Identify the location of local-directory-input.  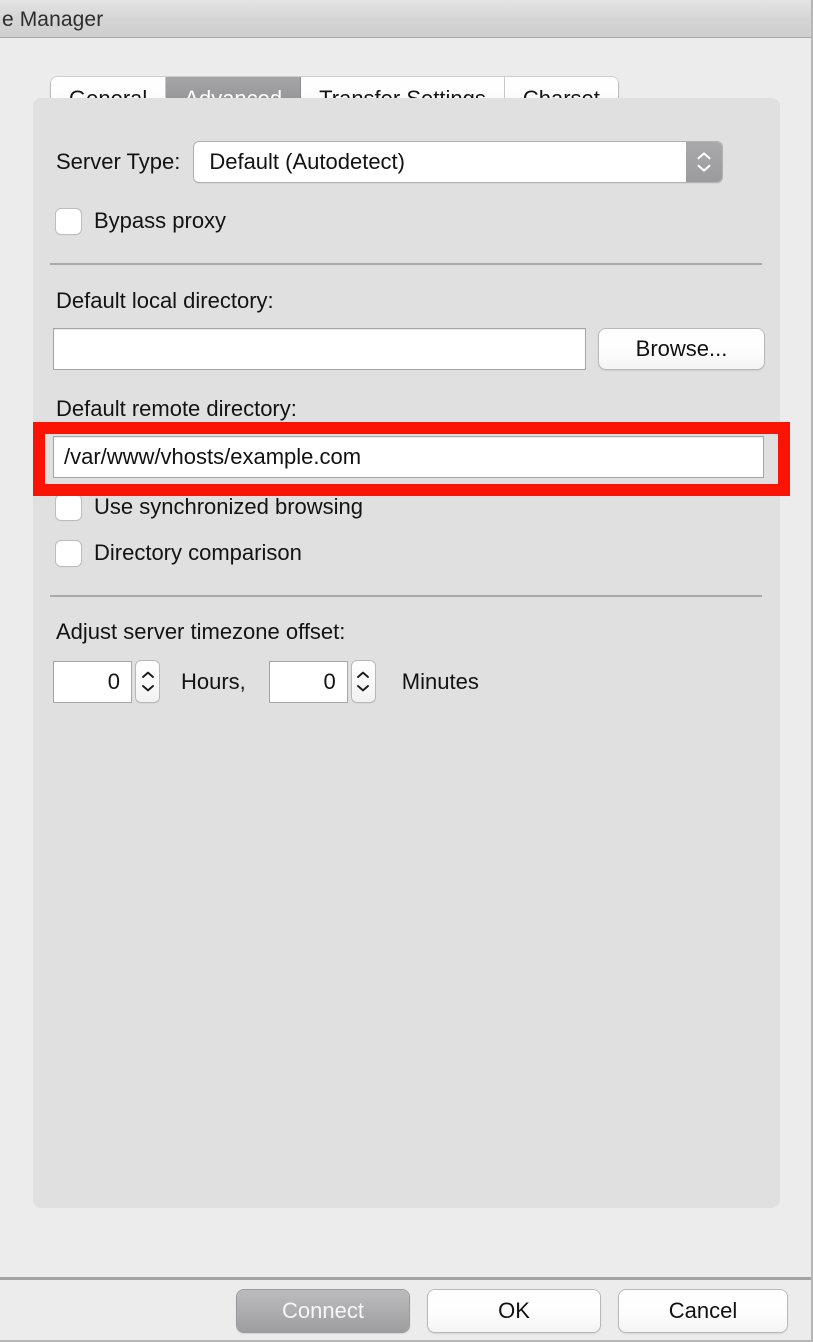
(319, 349).